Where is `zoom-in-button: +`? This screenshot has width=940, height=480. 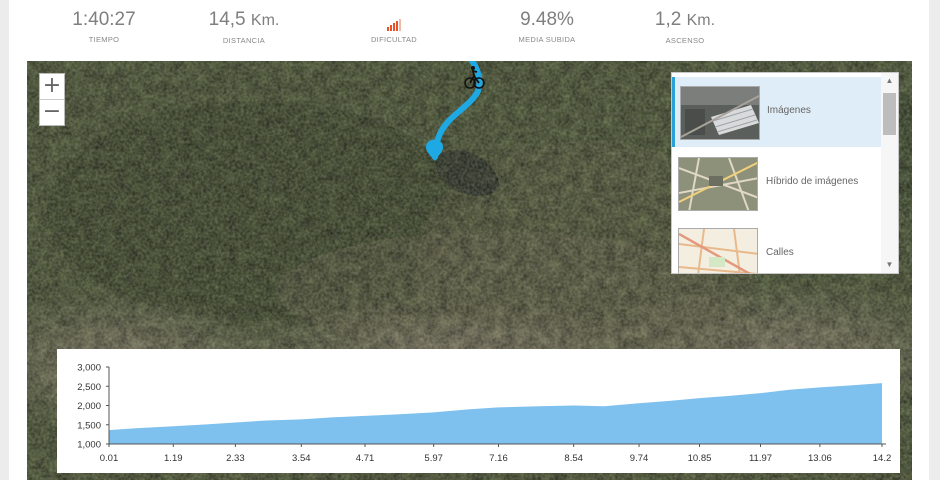 zoom-in-button: + is located at coordinates (52, 86).